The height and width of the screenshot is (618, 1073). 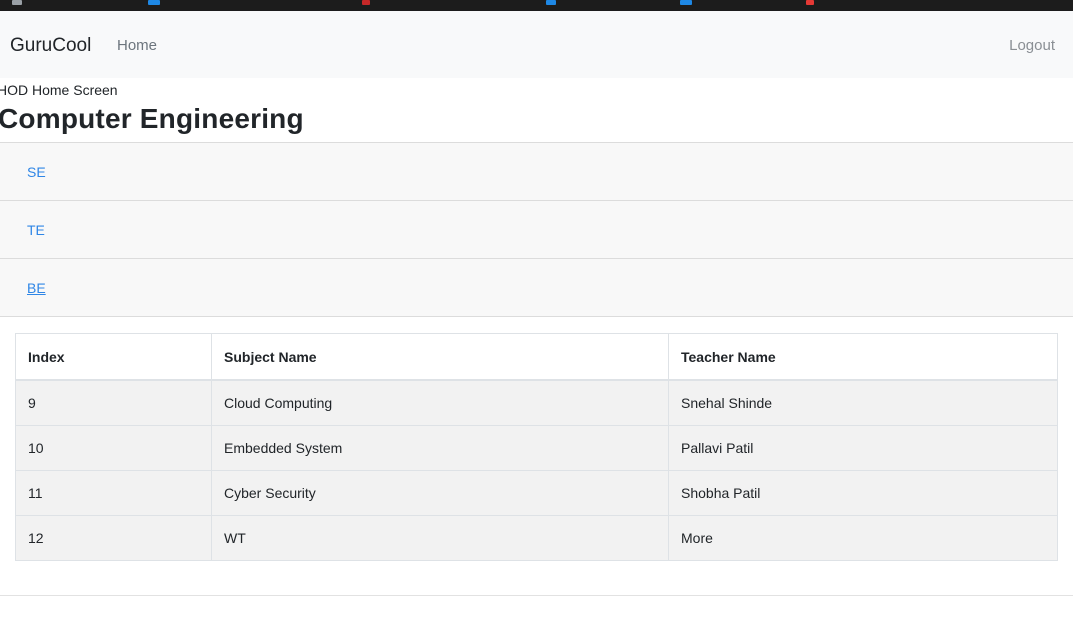 What do you see at coordinates (50, 46) in the screenshot?
I see `brand-logo-text: GuruCool` at bounding box center [50, 46].